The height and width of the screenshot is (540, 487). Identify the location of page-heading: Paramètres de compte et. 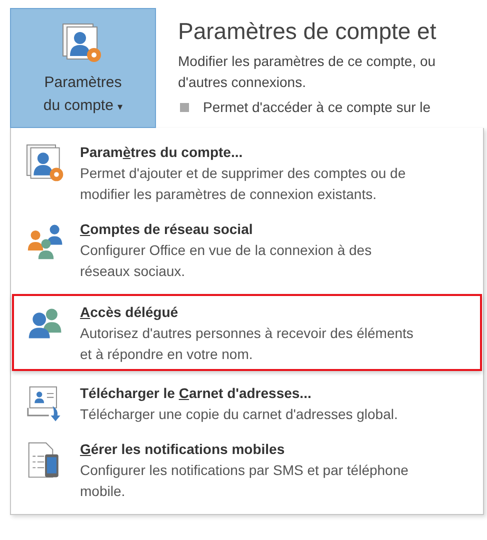
(308, 31).